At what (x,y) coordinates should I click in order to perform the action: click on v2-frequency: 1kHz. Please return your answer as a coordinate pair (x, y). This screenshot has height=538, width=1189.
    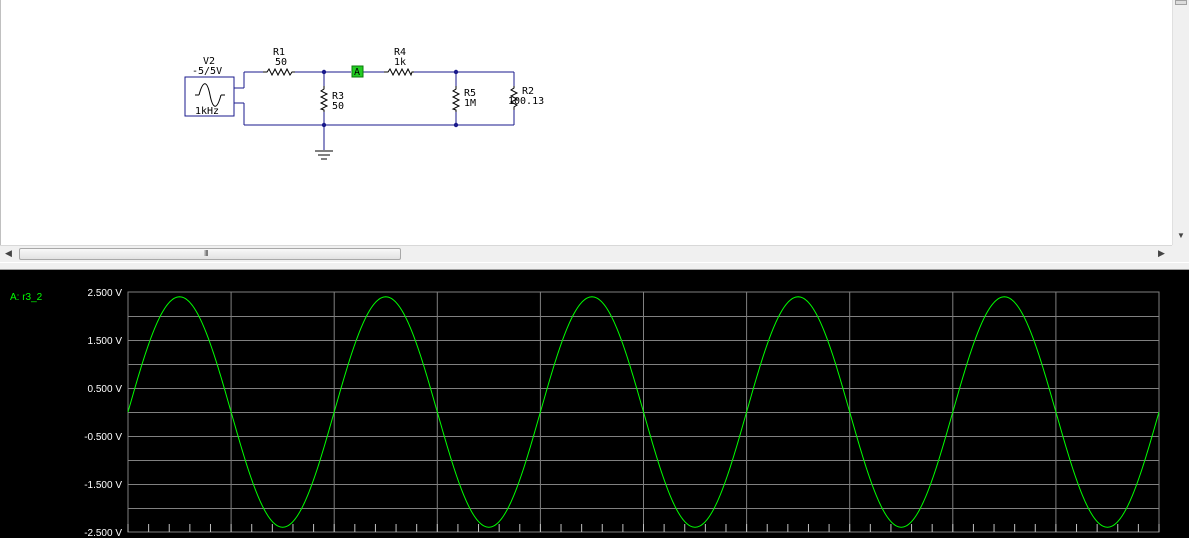
    Looking at the image, I should click on (207, 111).